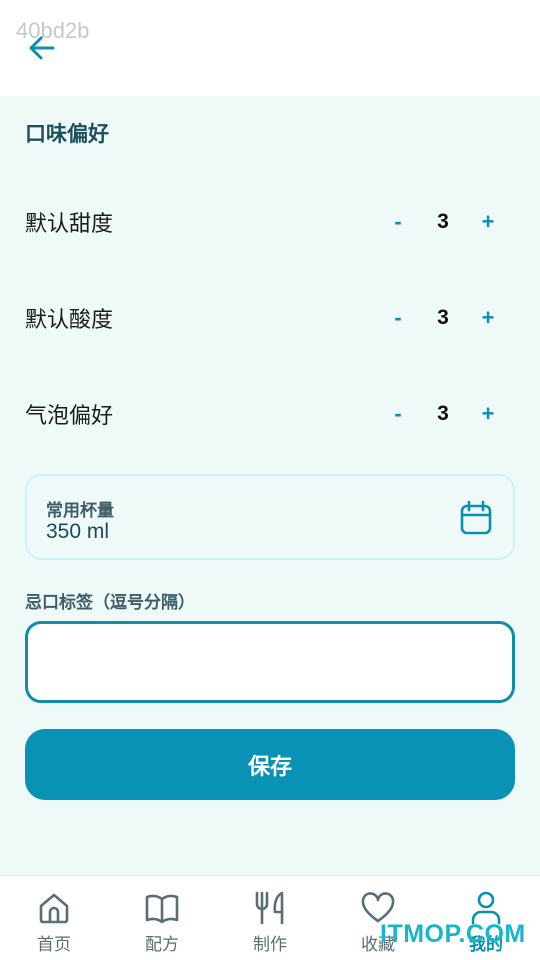  Describe the element at coordinates (78, 531) in the screenshot. I see `cup-size-value: 350 ml` at that location.